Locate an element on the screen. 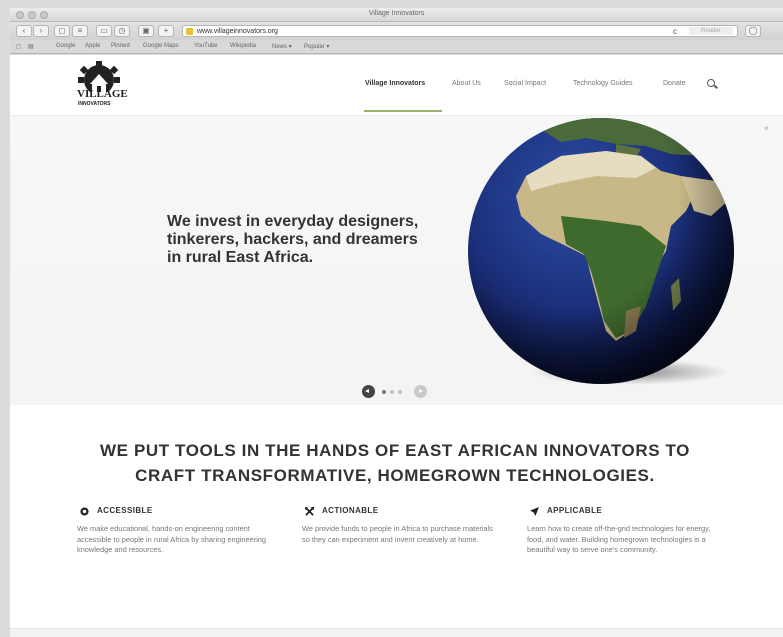 The image size is (783, 637). slider-next-icon is located at coordinates (420, 391).